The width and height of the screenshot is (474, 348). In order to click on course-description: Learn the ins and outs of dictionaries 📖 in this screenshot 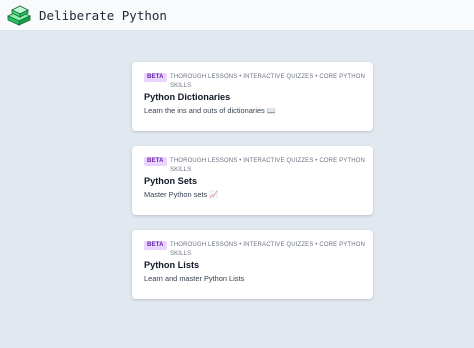, I will do `click(210, 110)`.